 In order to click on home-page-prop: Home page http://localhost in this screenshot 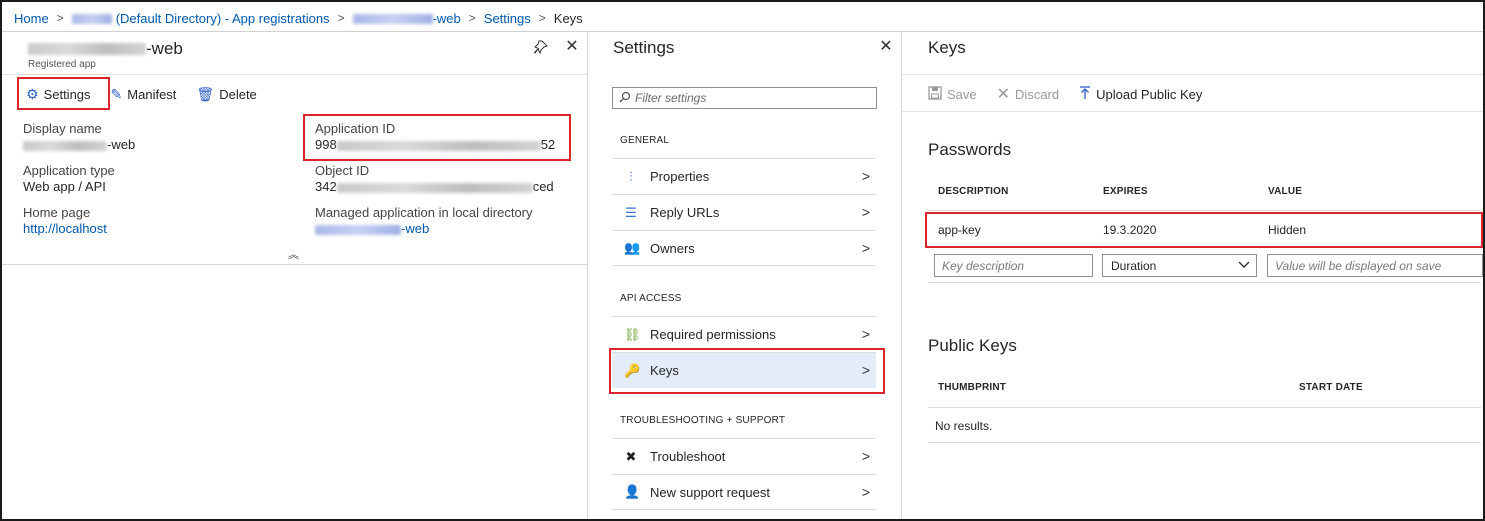, I will do `click(65, 221)`.